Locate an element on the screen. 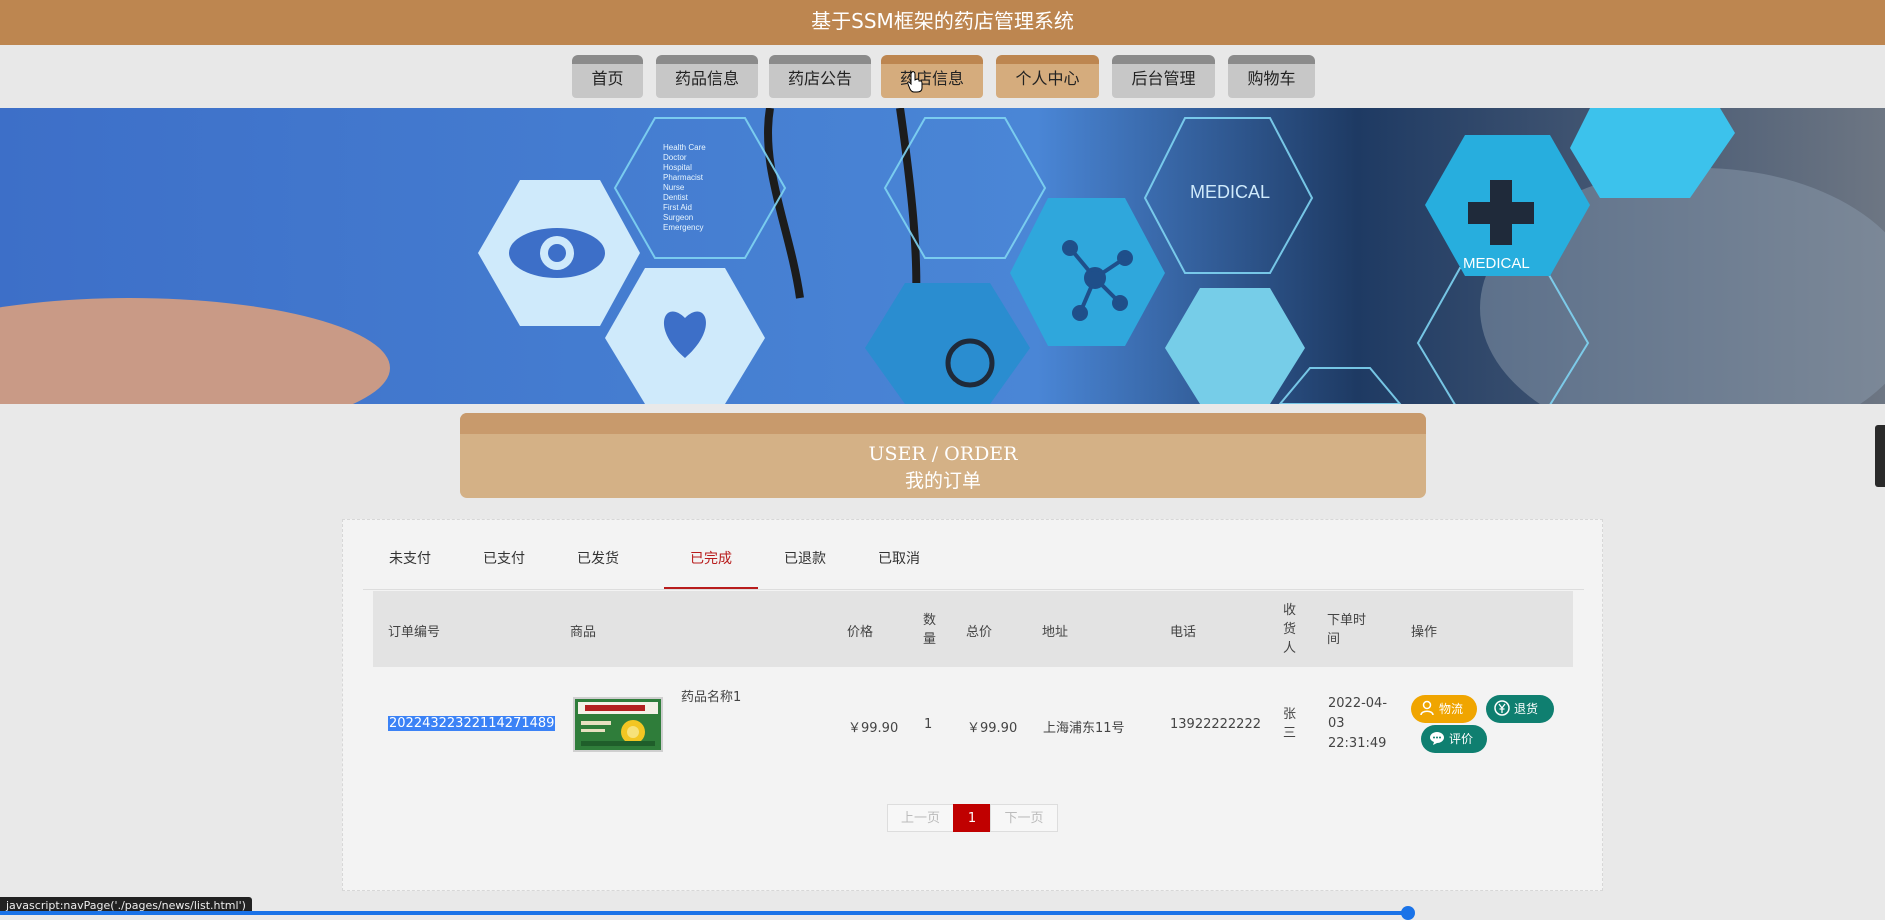 Image resolution: width=1885 pixels, height=920 pixels. next-page-button: 下一页 is located at coordinates (1024, 818).